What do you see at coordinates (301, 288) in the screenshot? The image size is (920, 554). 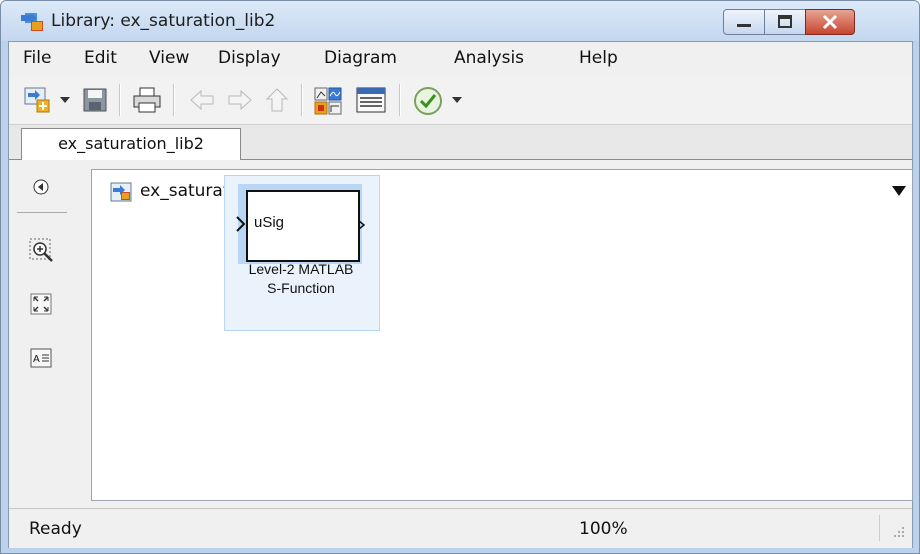 I see `block-caption-line2: S-Function` at bounding box center [301, 288].